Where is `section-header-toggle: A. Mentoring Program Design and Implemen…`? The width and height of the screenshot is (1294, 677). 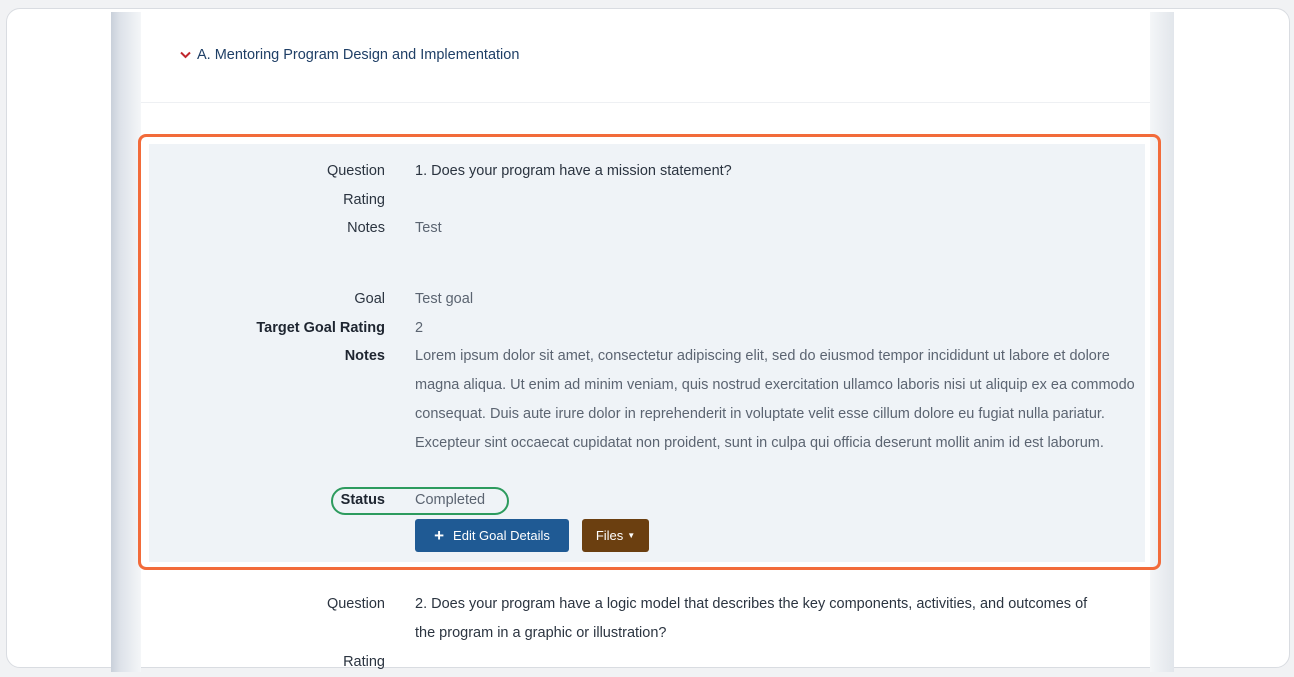 section-header-toggle: A. Mentoring Program Design and Implemen… is located at coordinates (349, 55).